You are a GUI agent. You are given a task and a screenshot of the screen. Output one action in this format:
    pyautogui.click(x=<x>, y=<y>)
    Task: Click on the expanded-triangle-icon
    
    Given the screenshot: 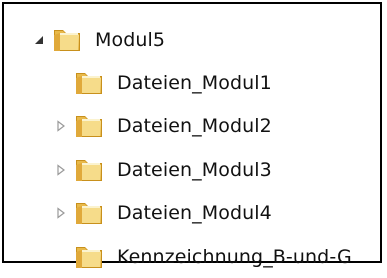 What is the action you would take?
    pyautogui.click(x=39, y=40)
    